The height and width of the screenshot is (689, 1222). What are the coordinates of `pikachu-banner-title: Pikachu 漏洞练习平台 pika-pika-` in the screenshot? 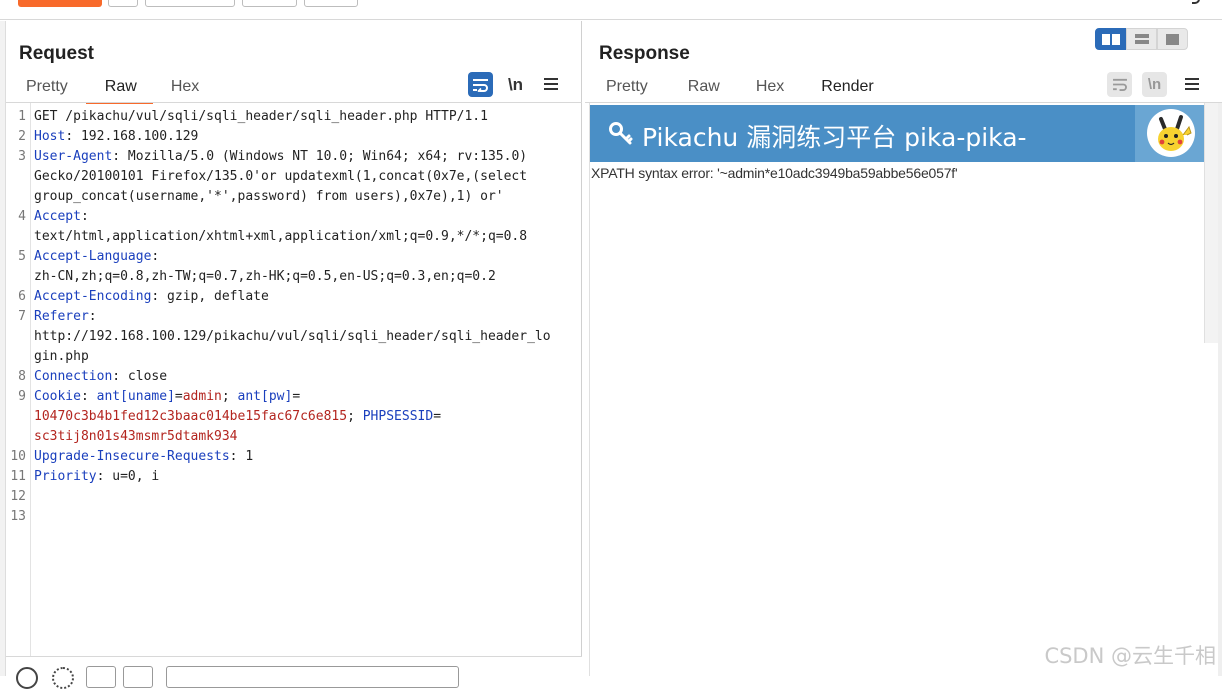 It's located at (834, 136).